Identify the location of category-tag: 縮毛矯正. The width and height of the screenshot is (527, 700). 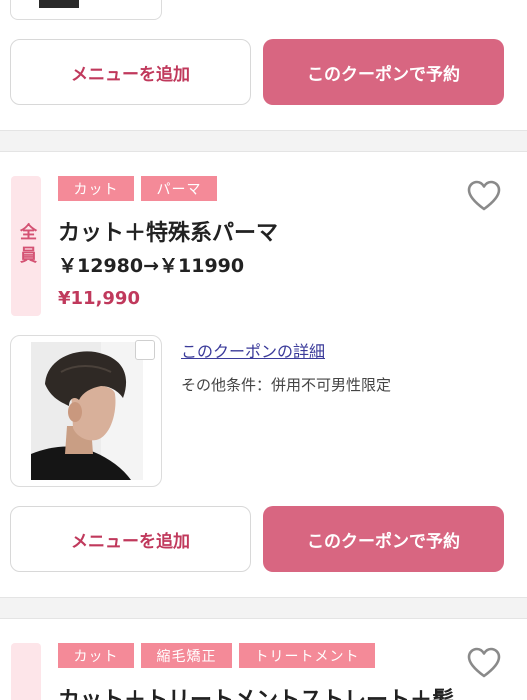
(186, 655).